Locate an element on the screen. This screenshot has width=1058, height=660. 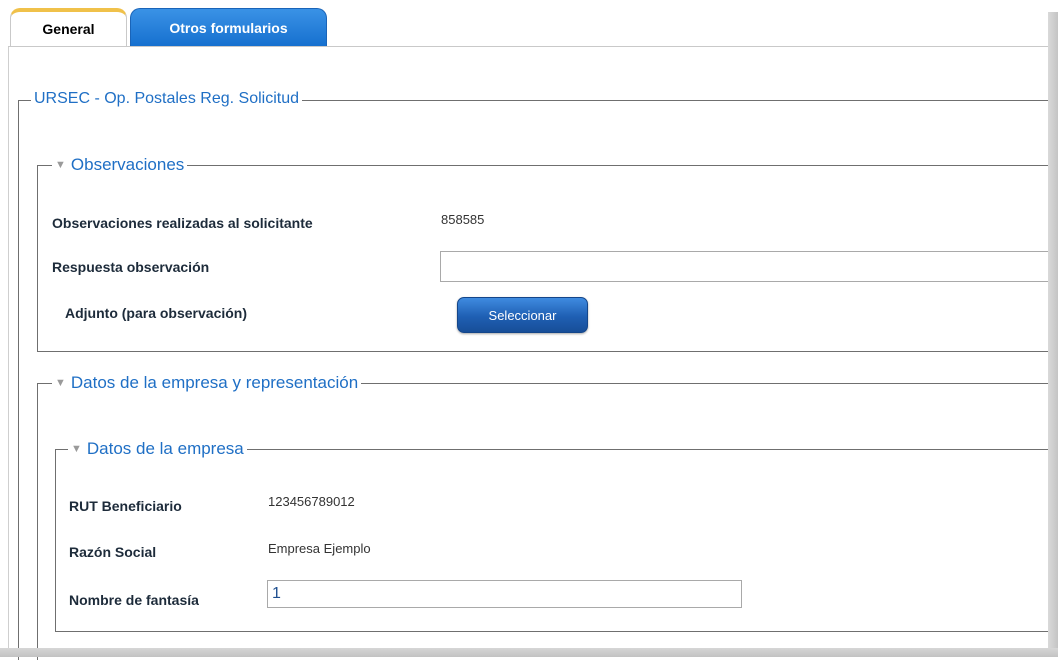
datos-empresa-representacion-legend-label: Datos de la empresa y representación is located at coordinates (214, 382).